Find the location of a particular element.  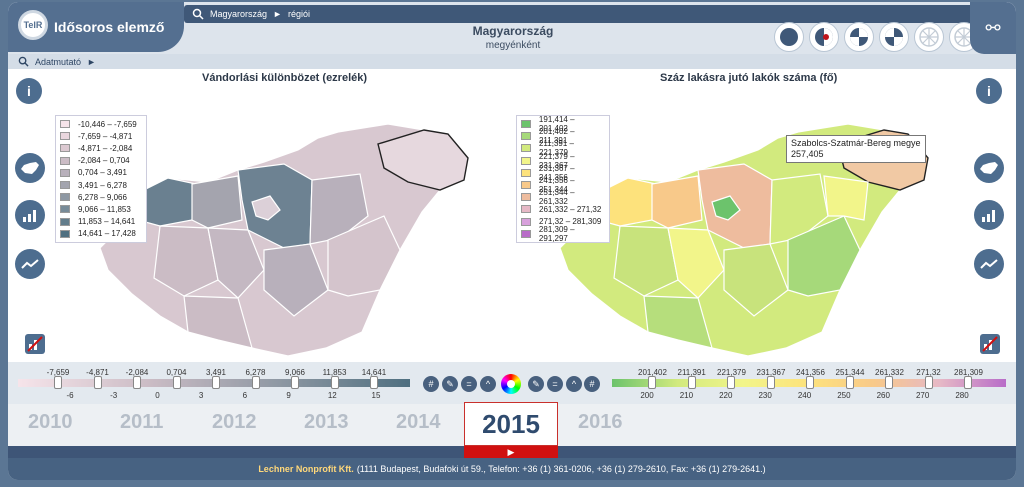

grid-map-button is located at coordinates (929, 37).